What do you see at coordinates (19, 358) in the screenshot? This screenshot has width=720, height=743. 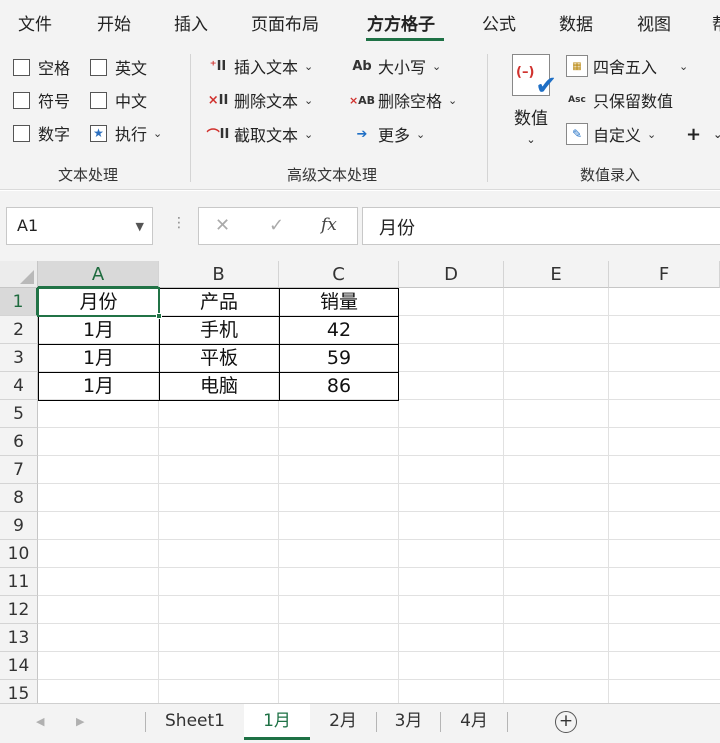 I see `row-header-3: 3` at bounding box center [19, 358].